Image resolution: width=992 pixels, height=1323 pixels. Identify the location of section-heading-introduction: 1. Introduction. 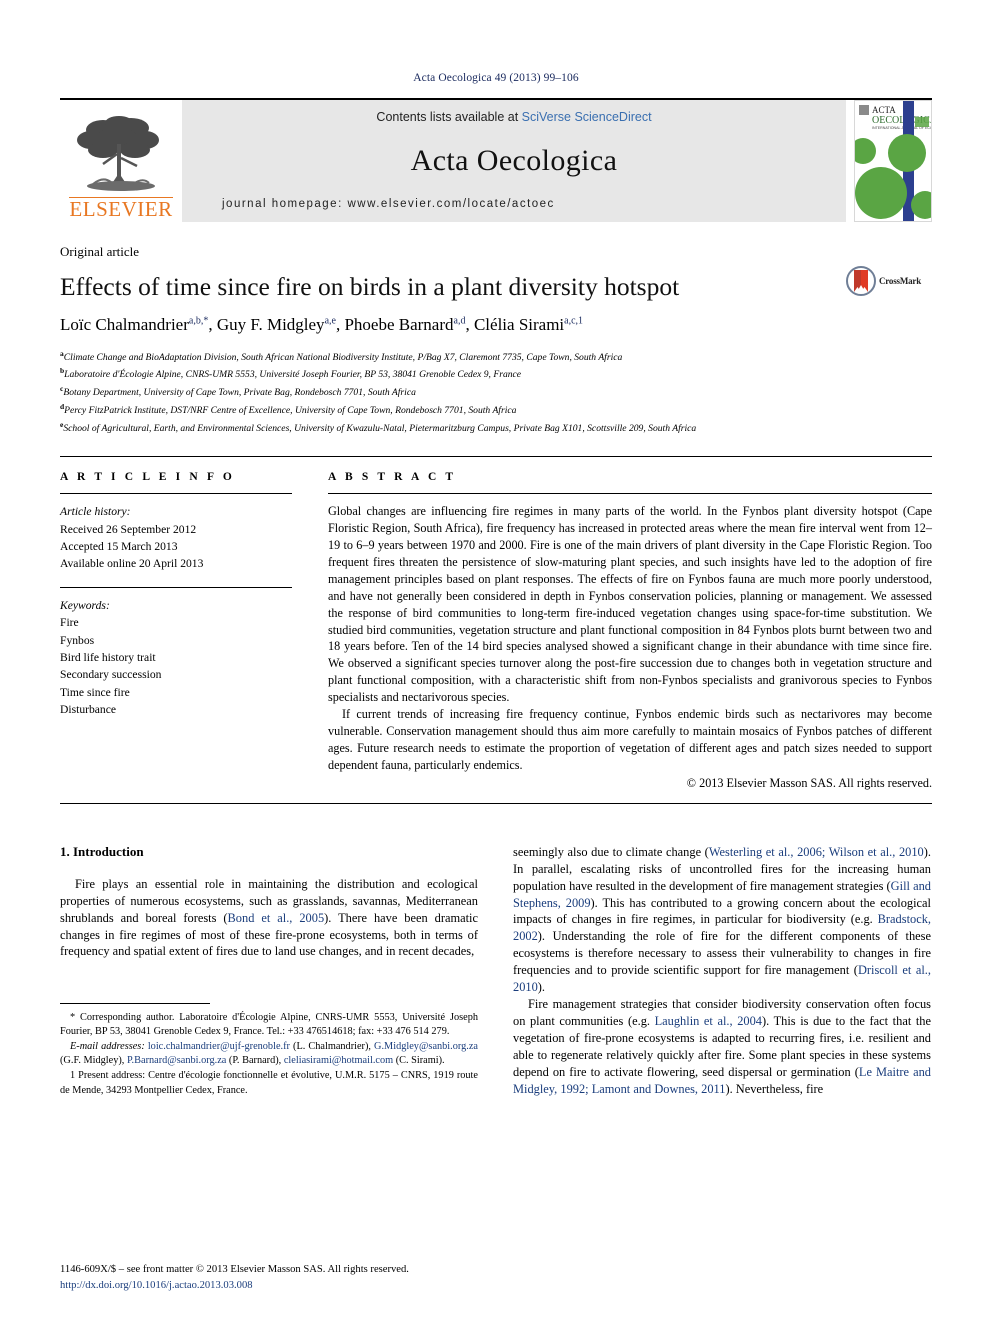
(102, 851).